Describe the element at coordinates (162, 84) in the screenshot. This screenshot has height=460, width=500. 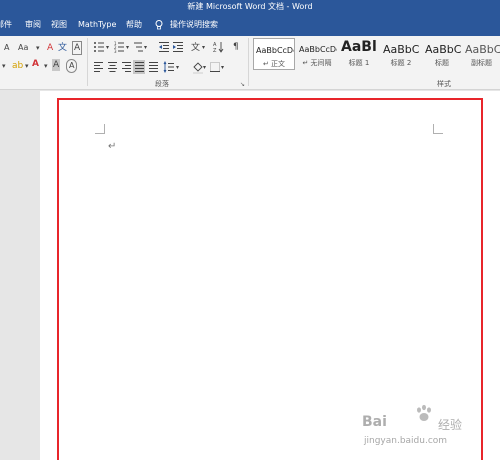
I see `paragraph-group-label: 段落` at that location.